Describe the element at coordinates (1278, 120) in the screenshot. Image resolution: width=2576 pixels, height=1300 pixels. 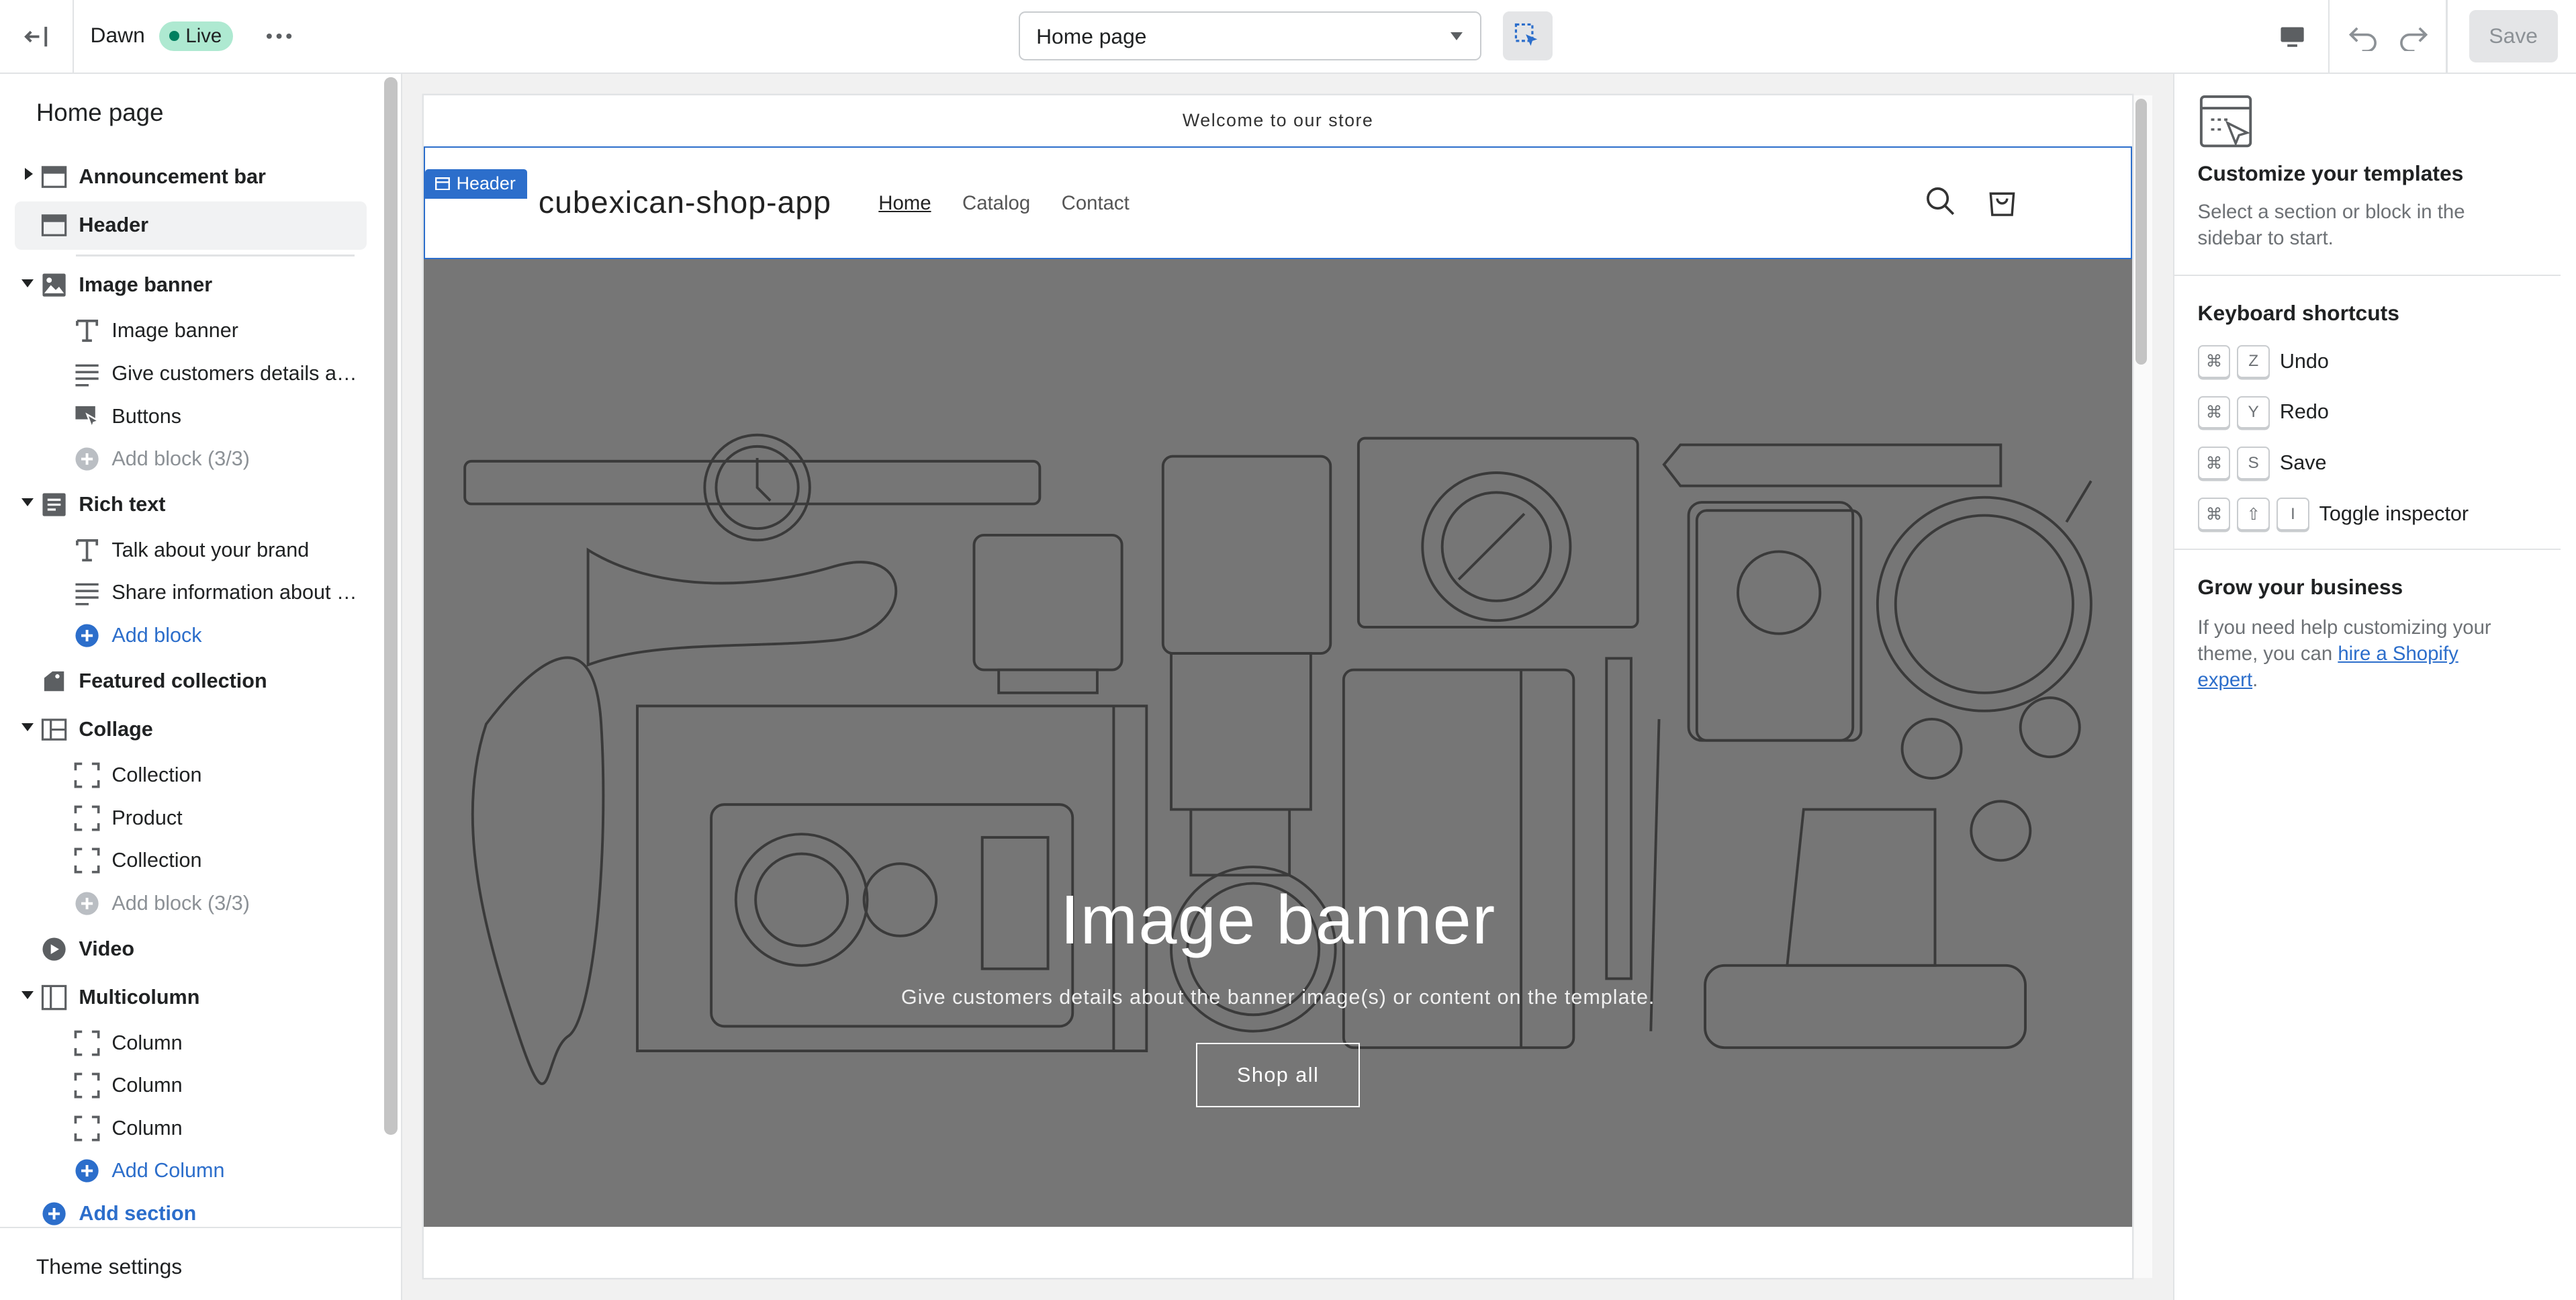
I see `announcement-text: Welcome to our store` at that location.